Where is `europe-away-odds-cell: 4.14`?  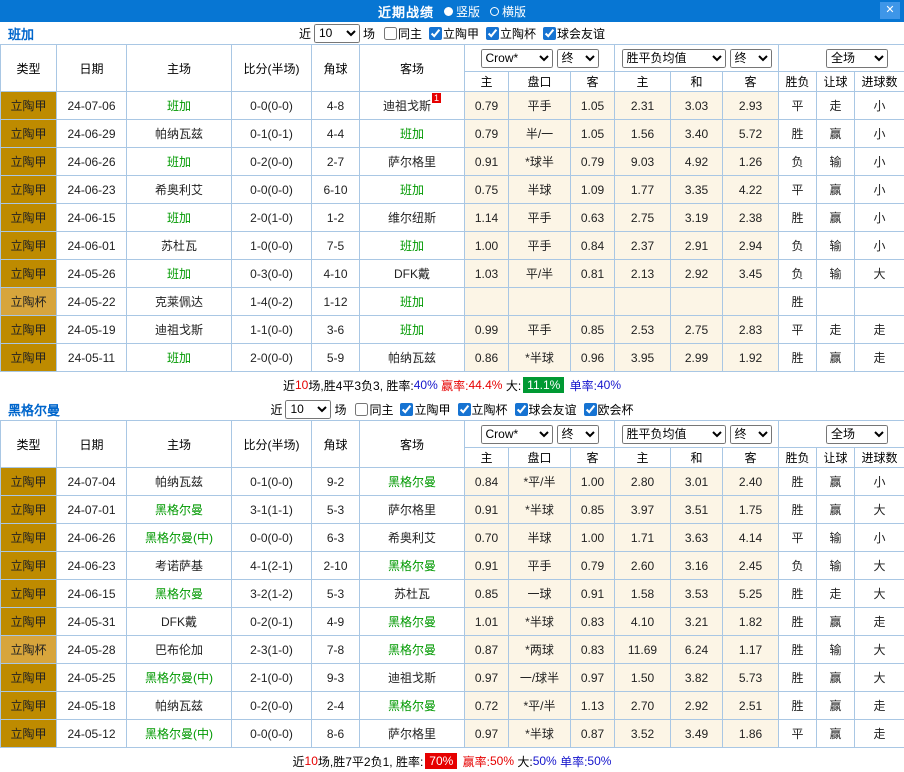 europe-away-odds-cell: 4.14 is located at coordinates (750, 537).